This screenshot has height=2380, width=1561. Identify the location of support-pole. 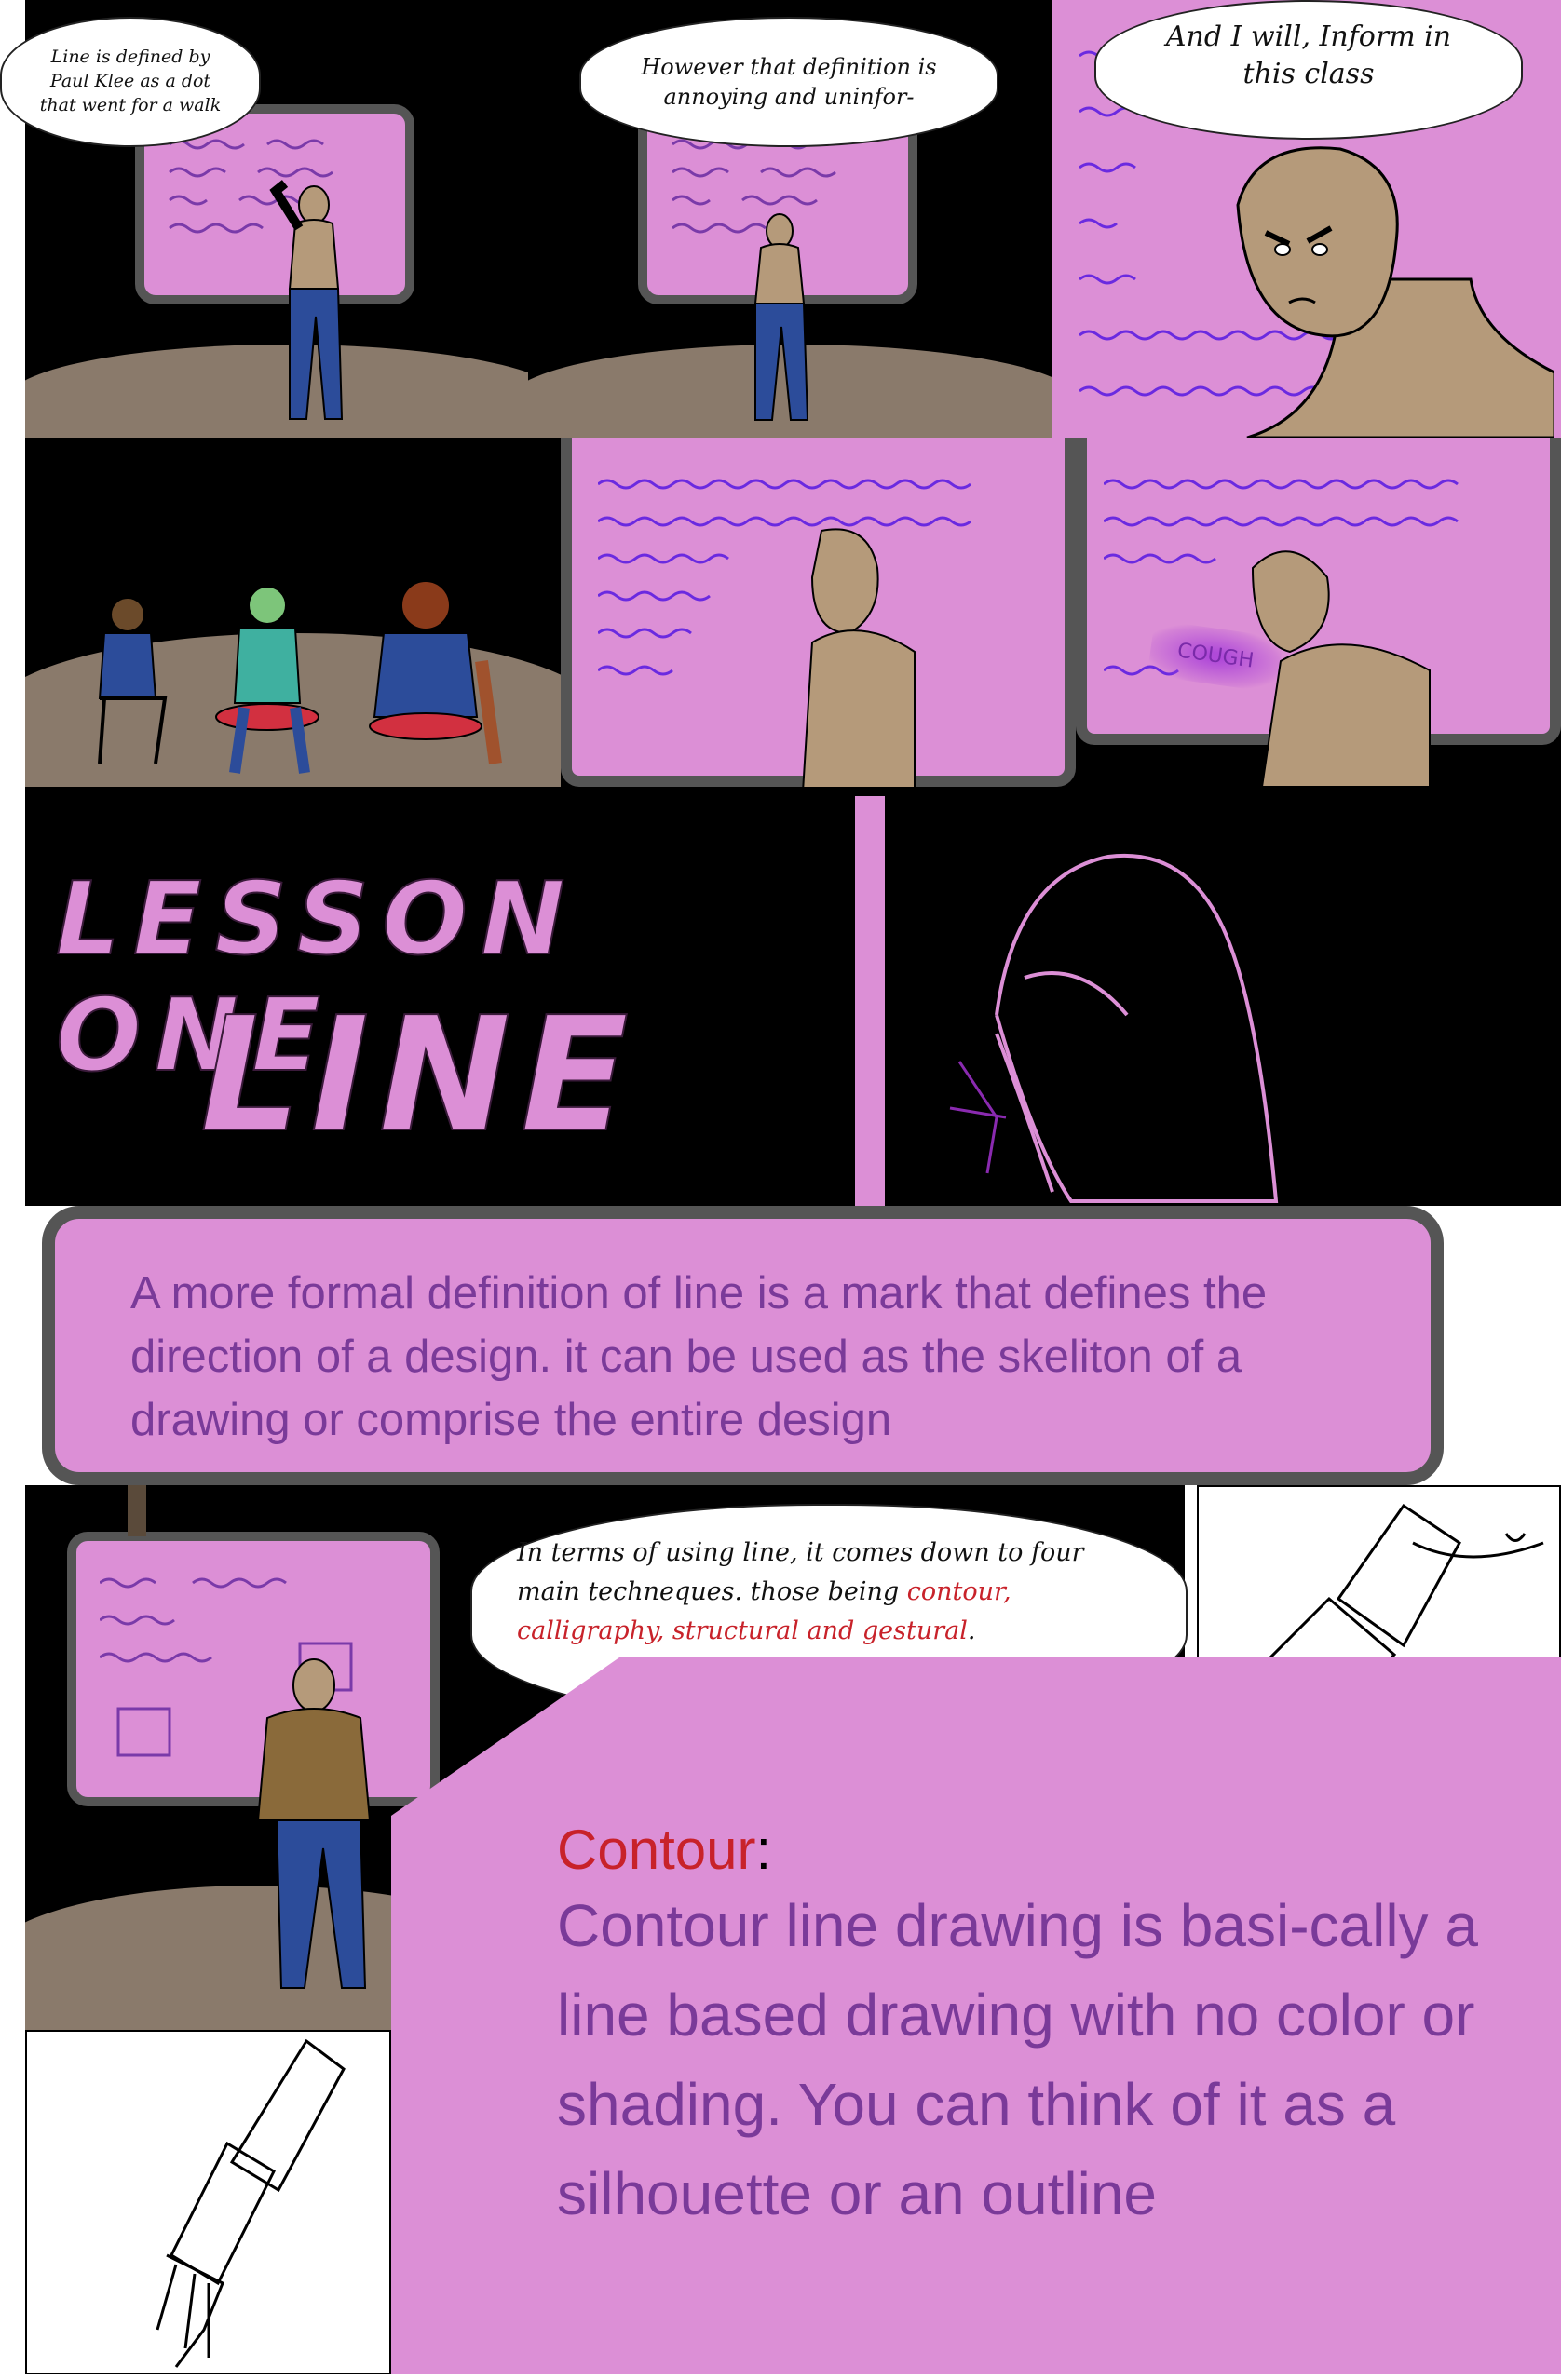
(137, 1510).